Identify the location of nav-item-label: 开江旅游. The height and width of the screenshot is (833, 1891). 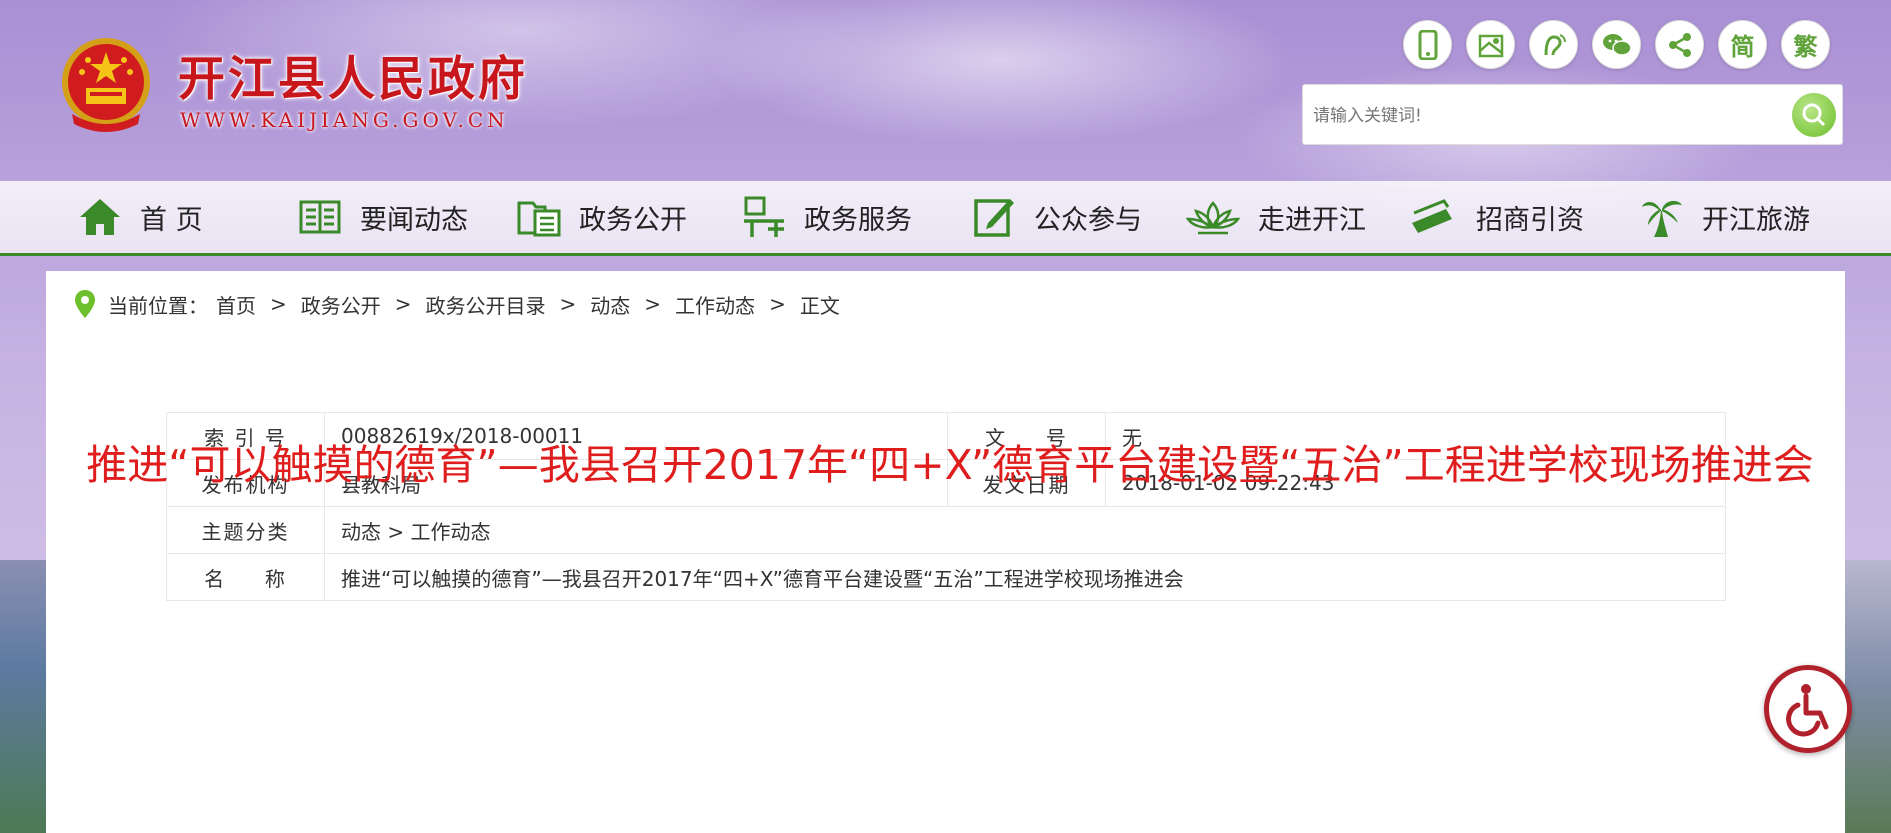
(1756, 220).